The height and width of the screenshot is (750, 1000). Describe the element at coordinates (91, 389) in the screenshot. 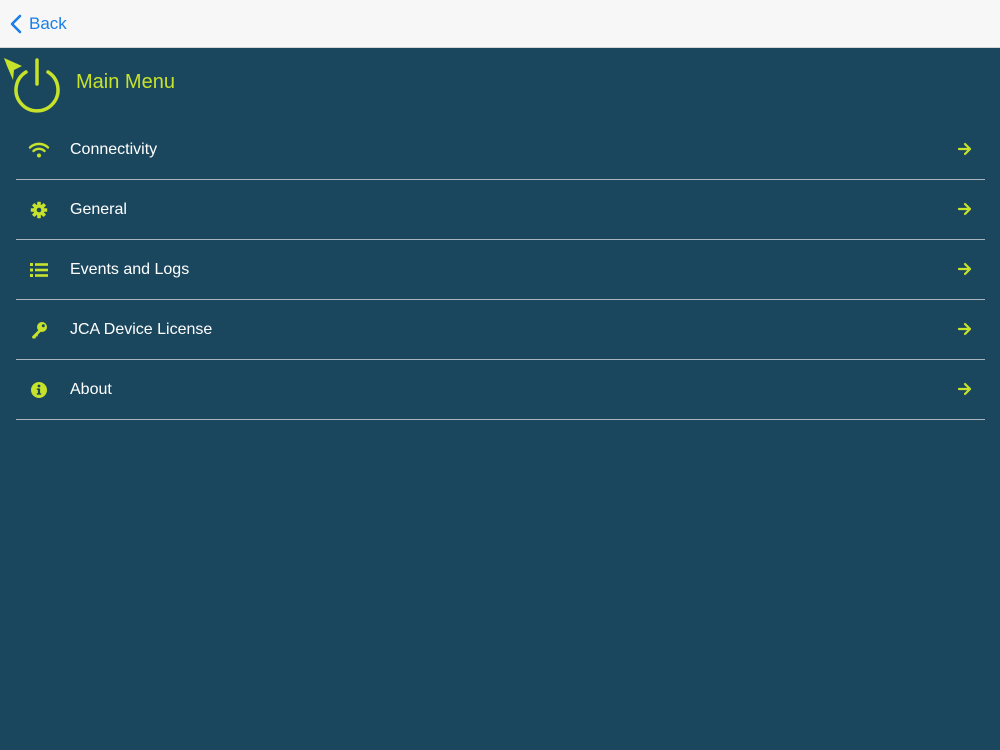

I see `menu-item-label: About` at that location.